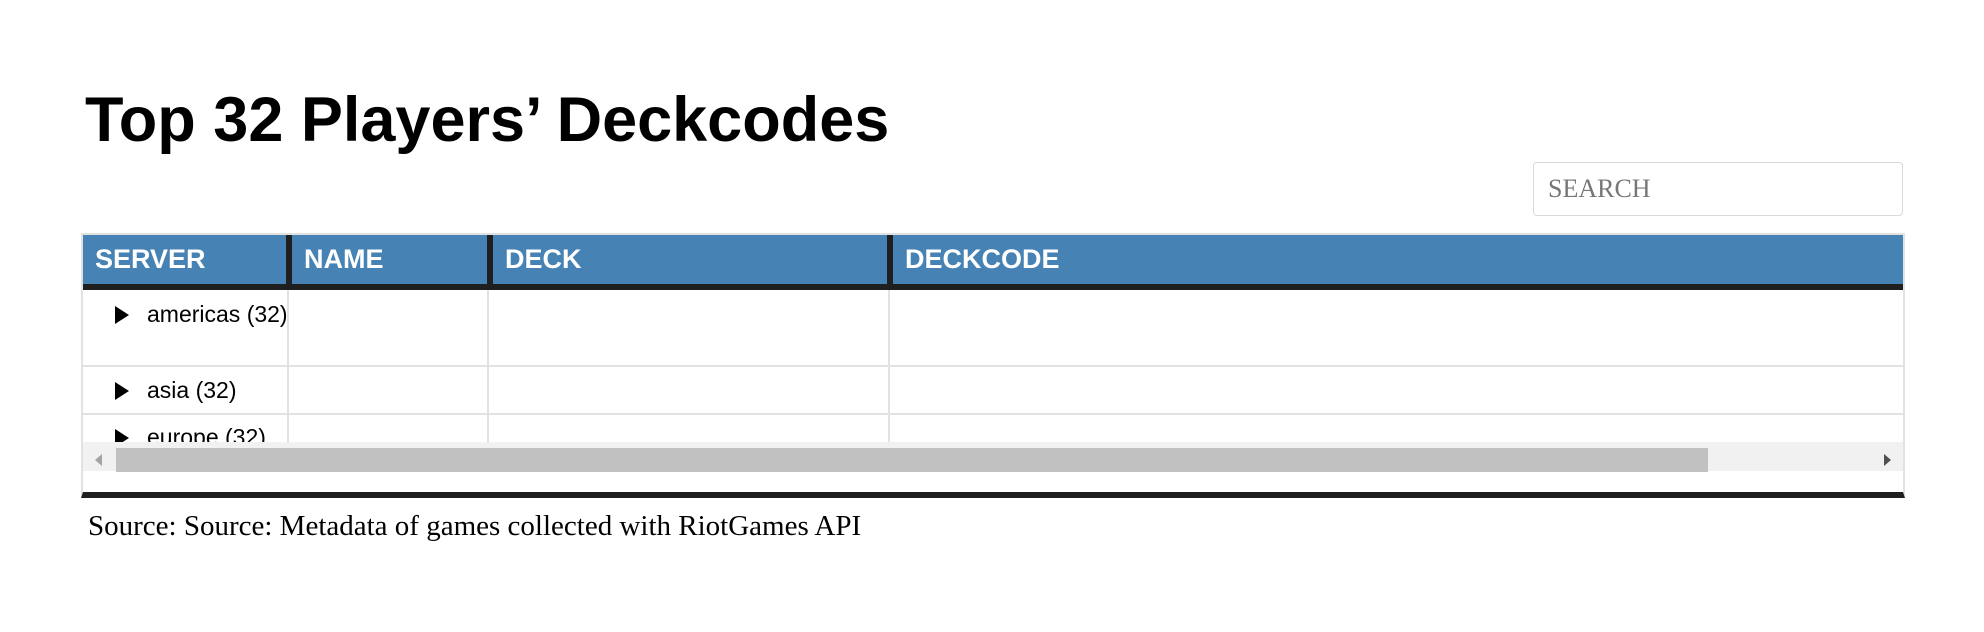  I want to click on column-header-label: DECKCODE, so click(982, 259).